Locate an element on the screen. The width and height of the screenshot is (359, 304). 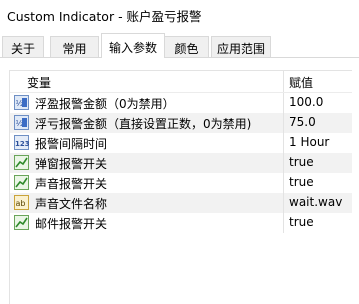
tab-about: 关于 is located at coordinates (23, 46).